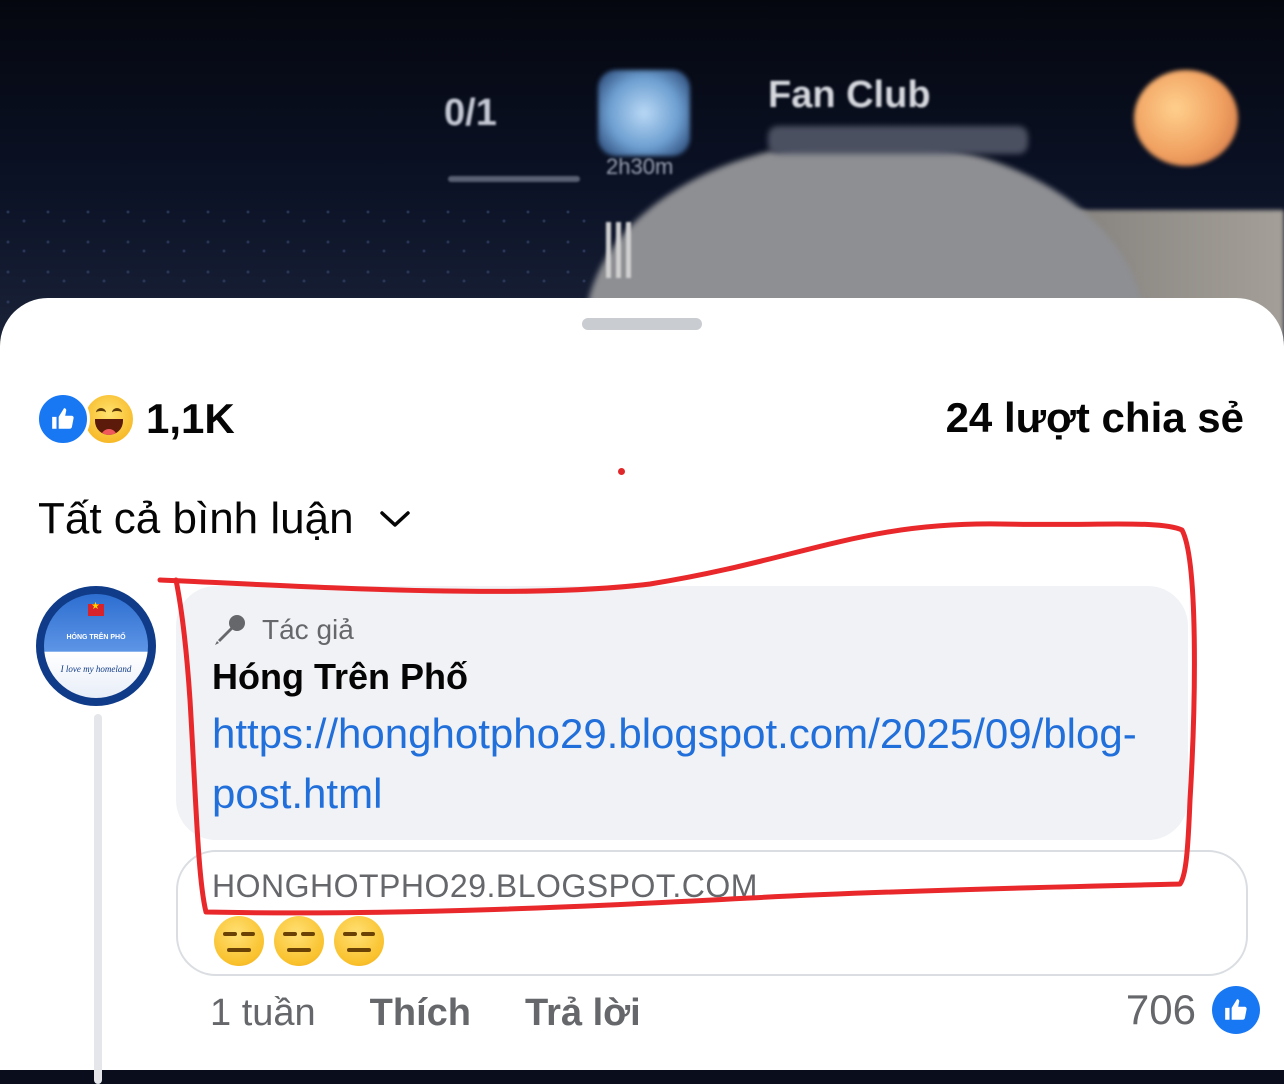  I want to click on comment-like-button: Thích, so click(420, 1013).